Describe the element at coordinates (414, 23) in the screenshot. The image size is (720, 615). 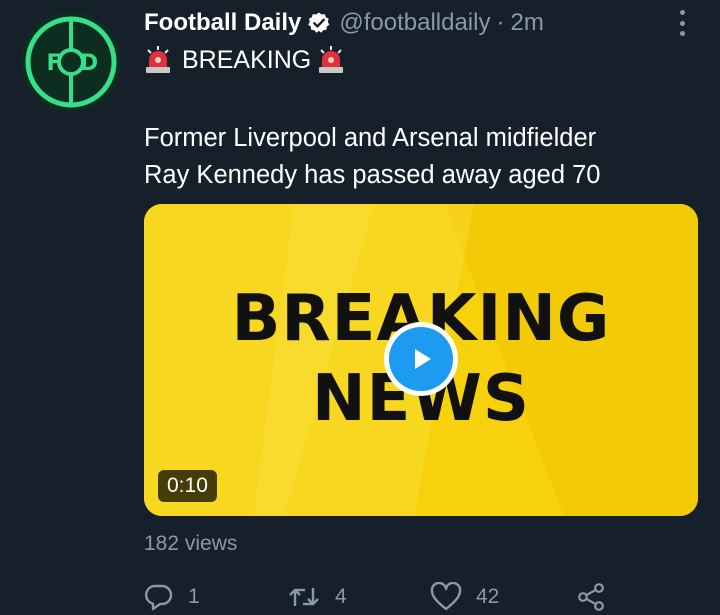
I see `author-handle: @footballdaily` at that location.